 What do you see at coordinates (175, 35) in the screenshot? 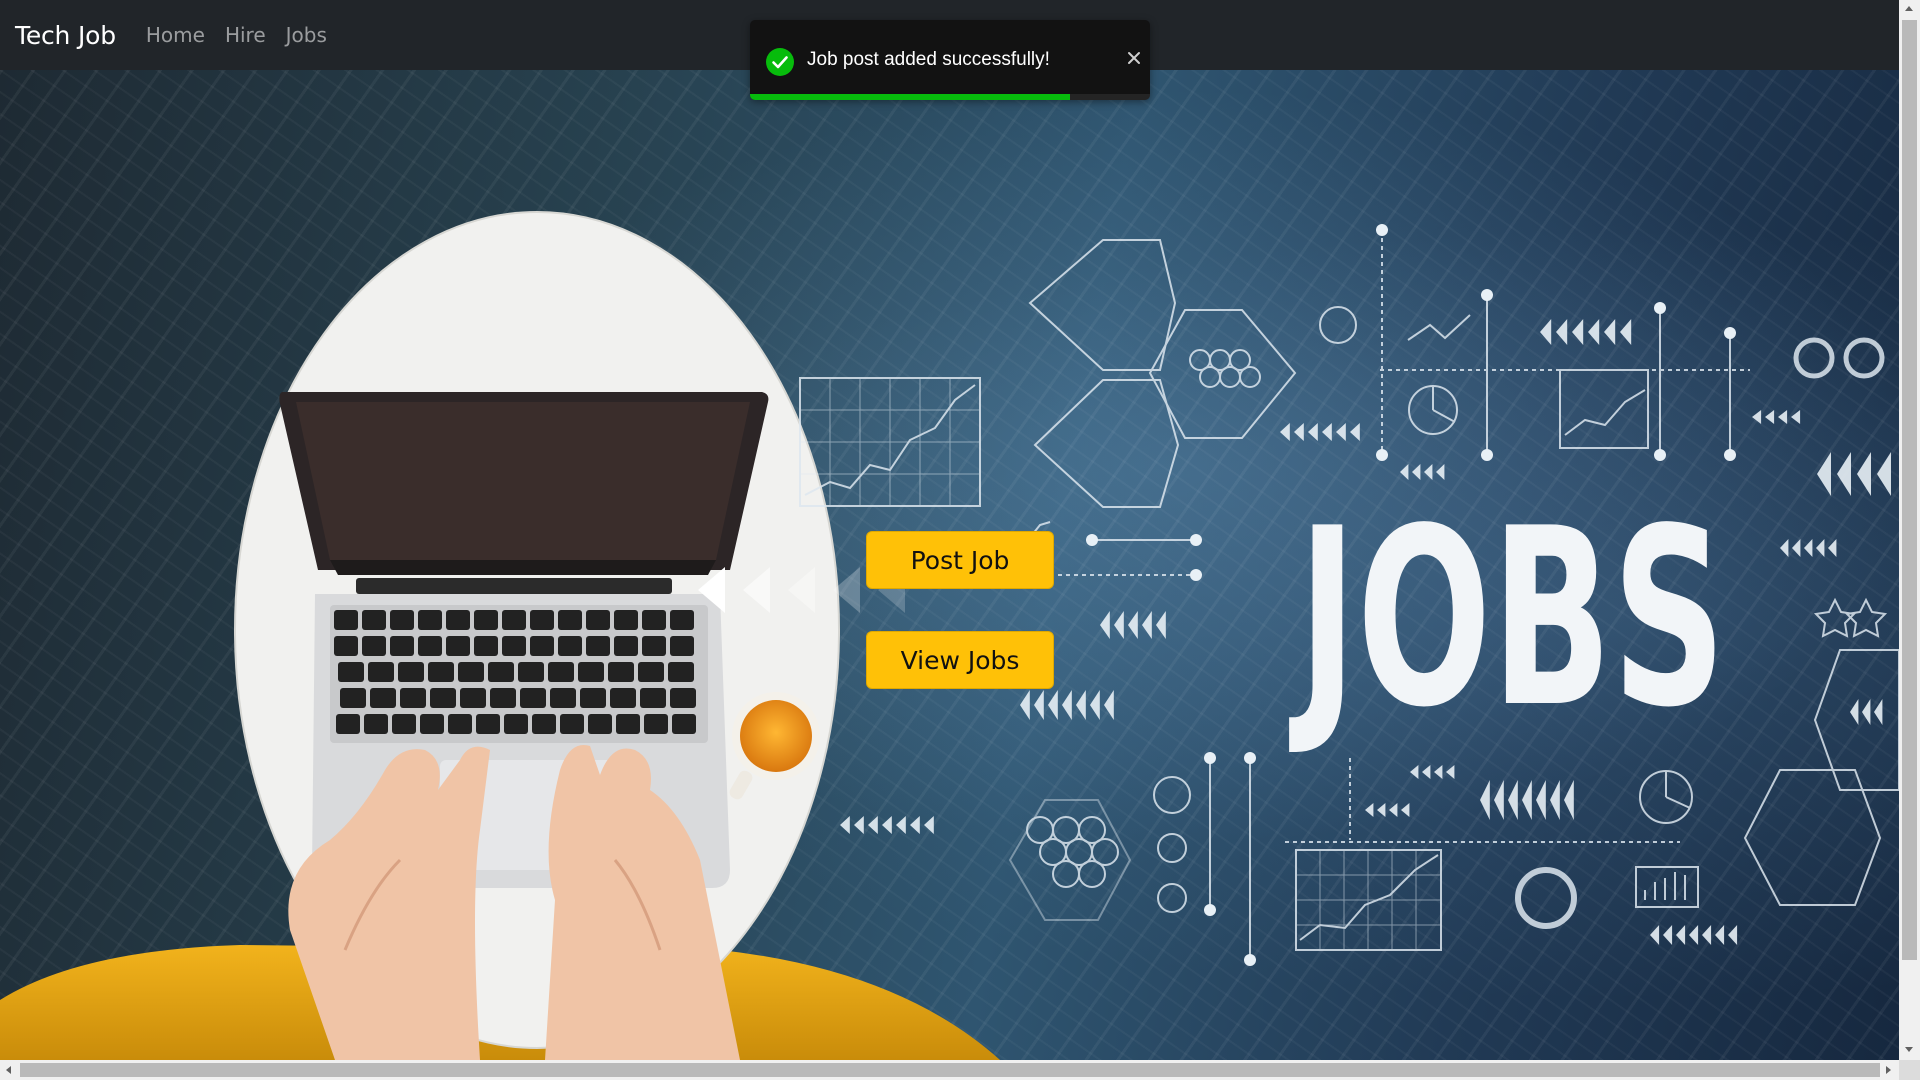
I see `nav-link-home: Home` at bounding box center [175, 35].